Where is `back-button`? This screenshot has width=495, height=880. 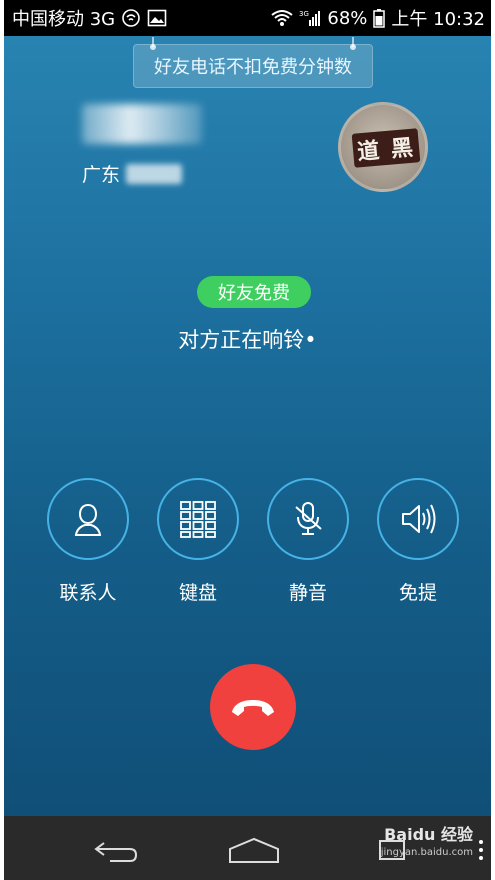 back-button is located at coordinates (116, 850).